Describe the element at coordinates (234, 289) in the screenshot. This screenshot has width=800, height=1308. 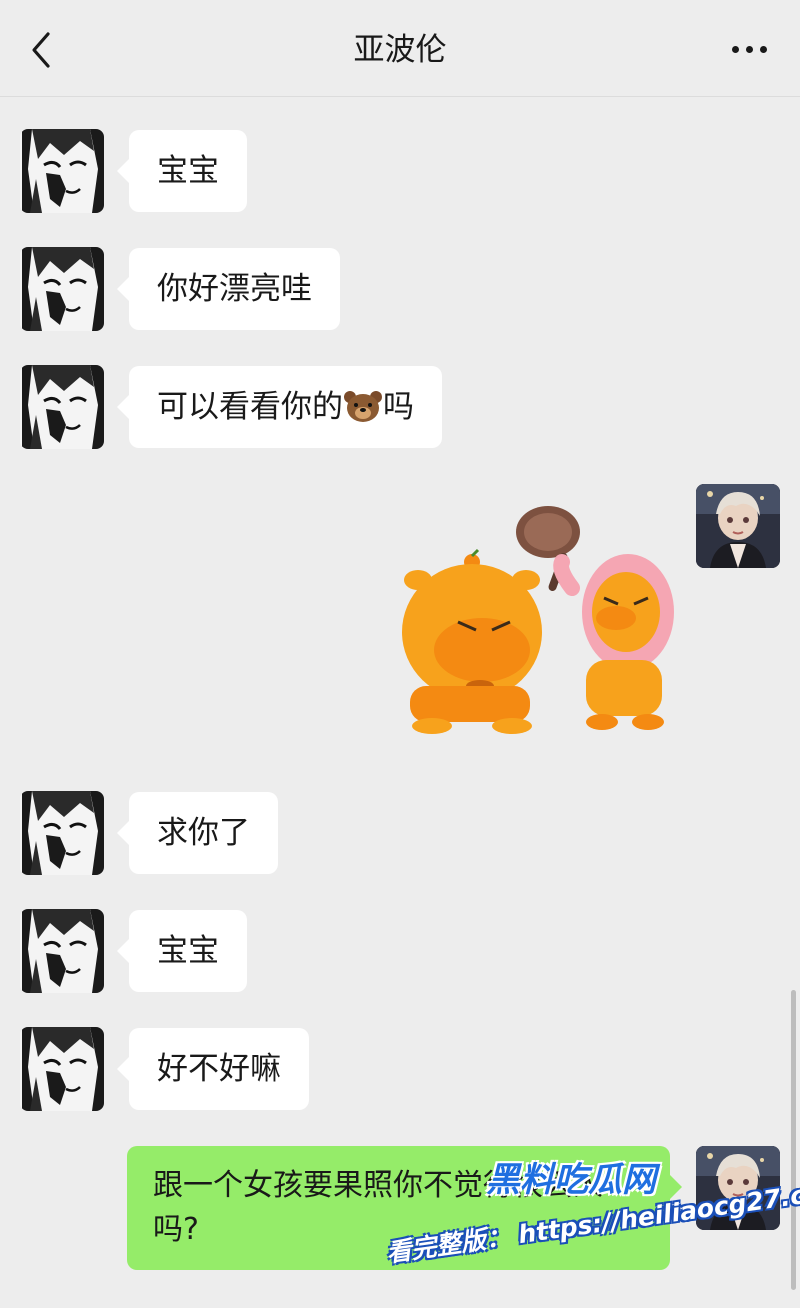
I see `message-text: 你好漂亮哇` at that location.